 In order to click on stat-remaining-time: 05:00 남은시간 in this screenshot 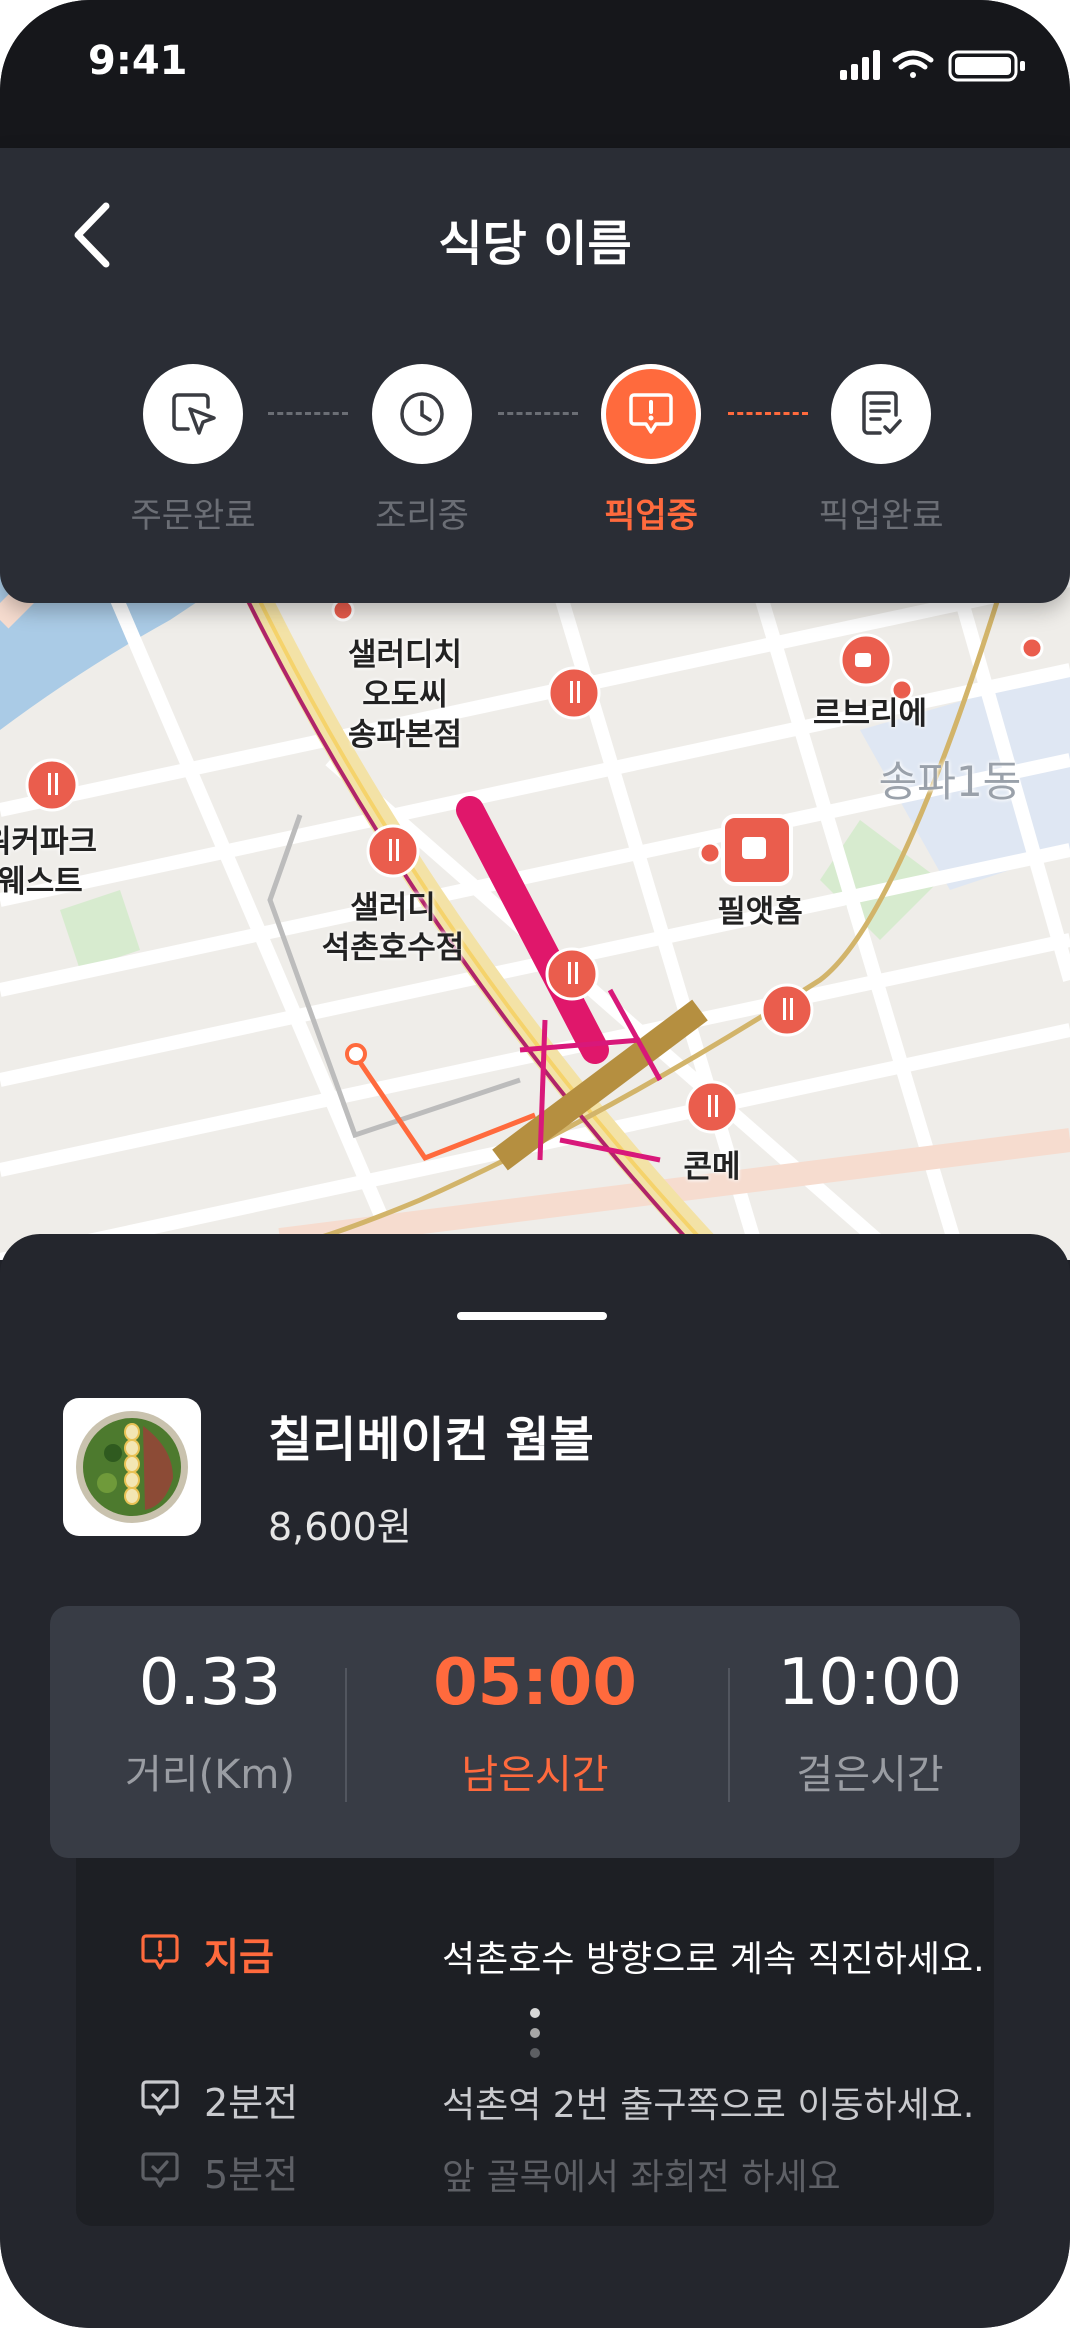, I will do `click(535, 1723)`.